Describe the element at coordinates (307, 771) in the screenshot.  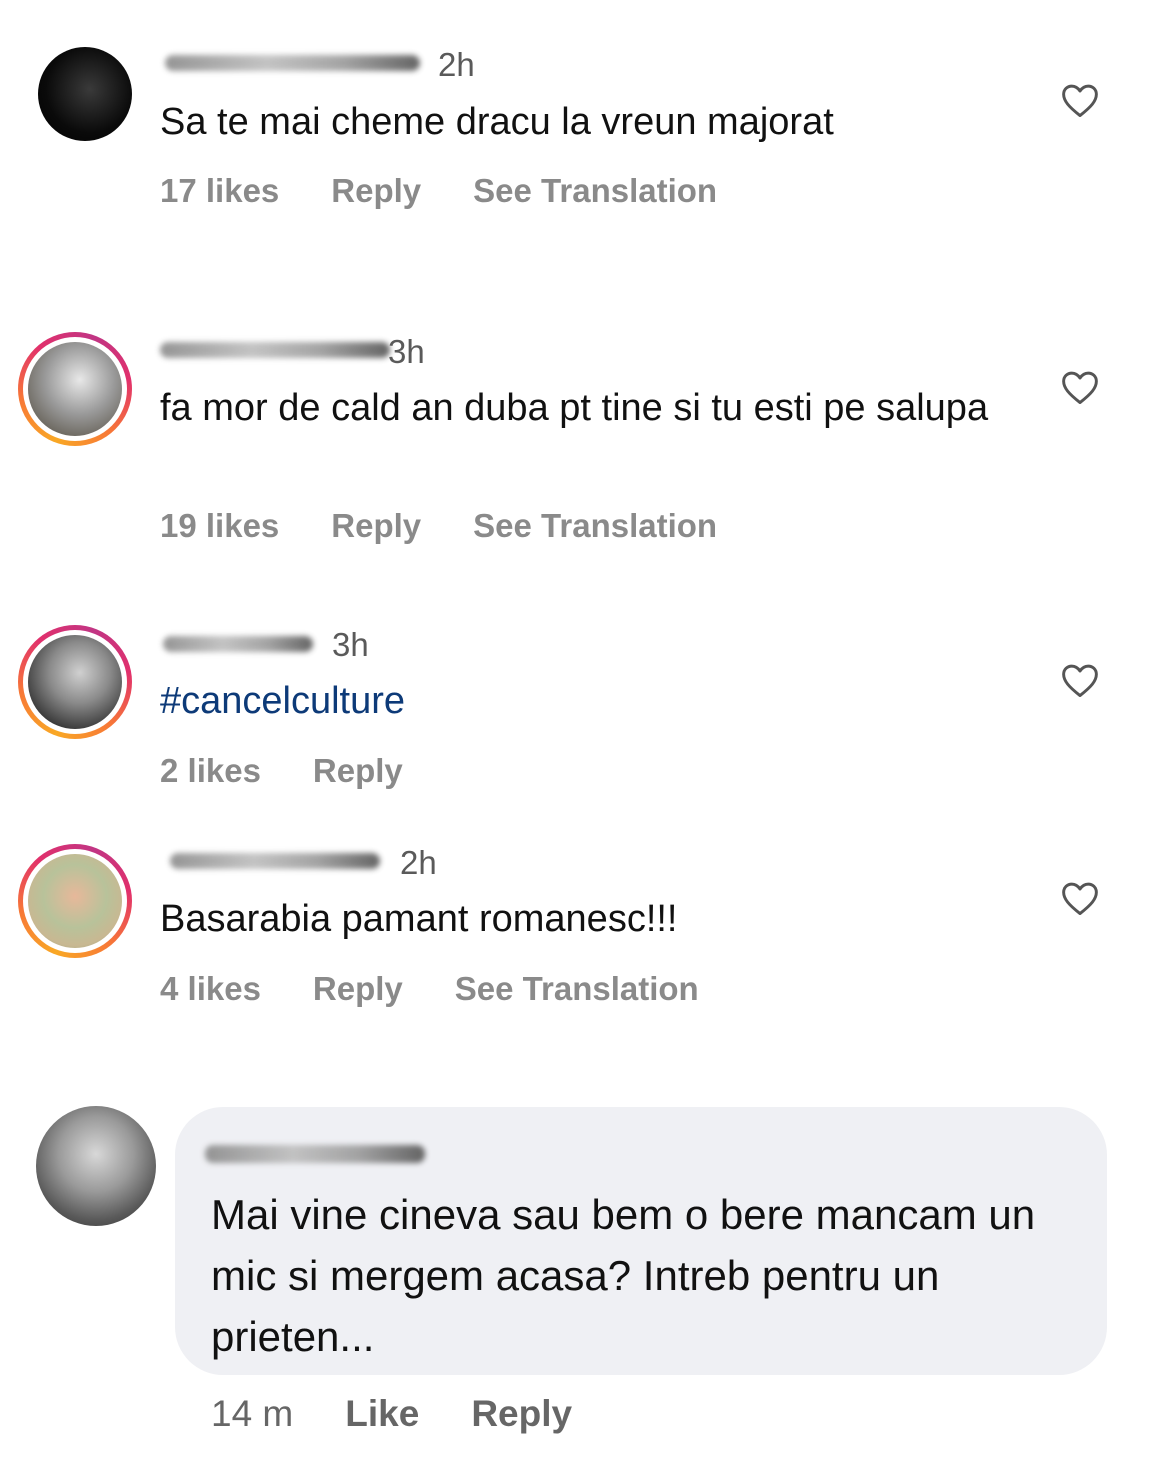
I see `comment-actions: 2 likes Reply` at that location.